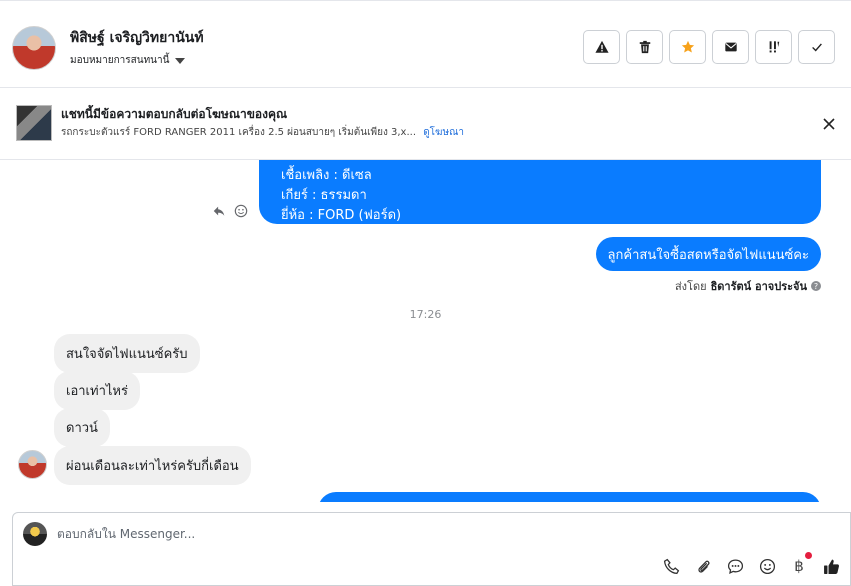 Image resolution: width=851 pixels, height=586 pixels. Describe the element at coordinates (829, 124) in the screenshot. I see `close-icon` at that location.